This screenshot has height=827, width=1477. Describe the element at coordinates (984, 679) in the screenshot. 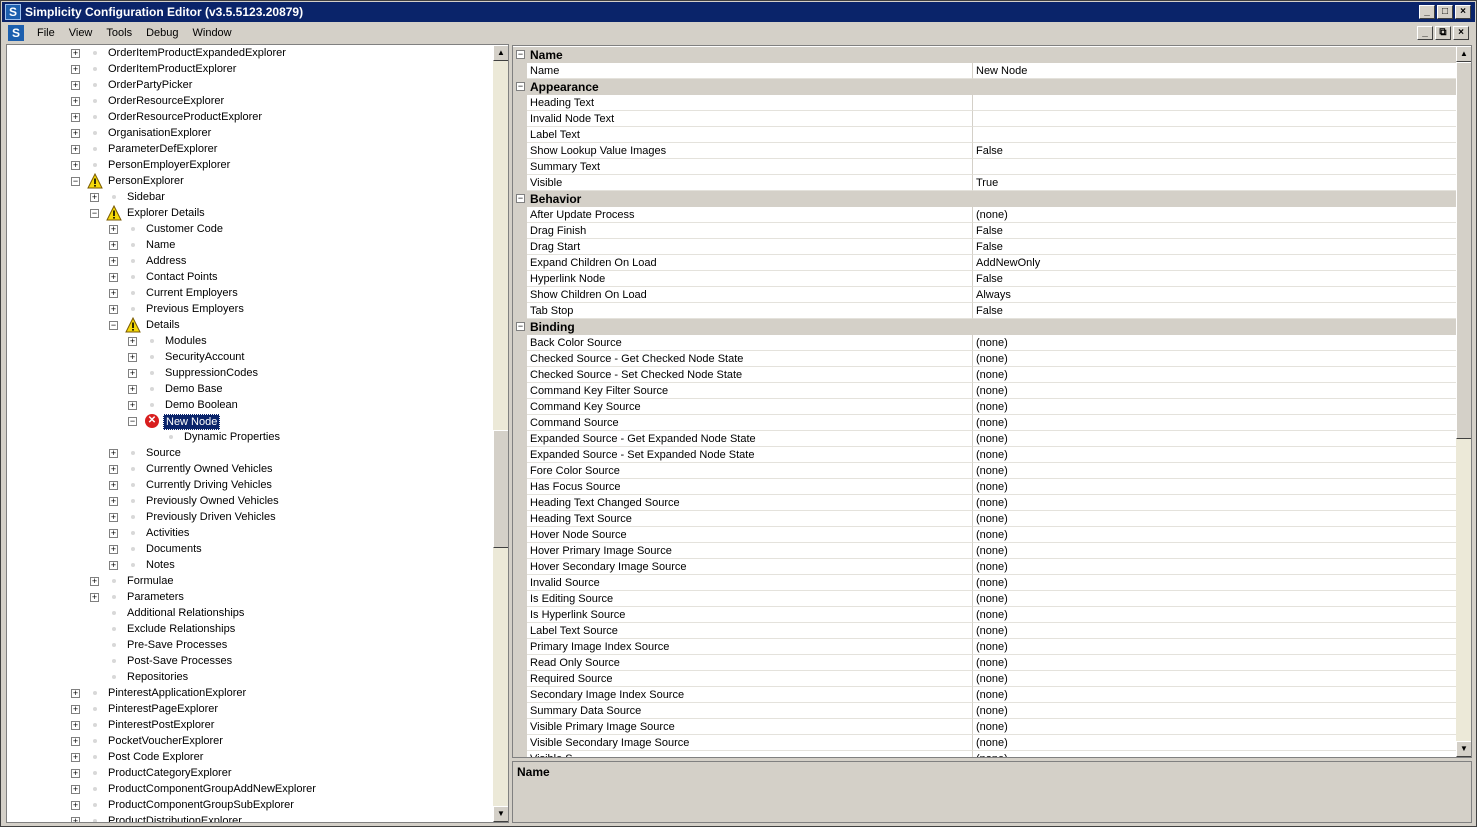

I see `property-row: Required Source (none)` at that location.